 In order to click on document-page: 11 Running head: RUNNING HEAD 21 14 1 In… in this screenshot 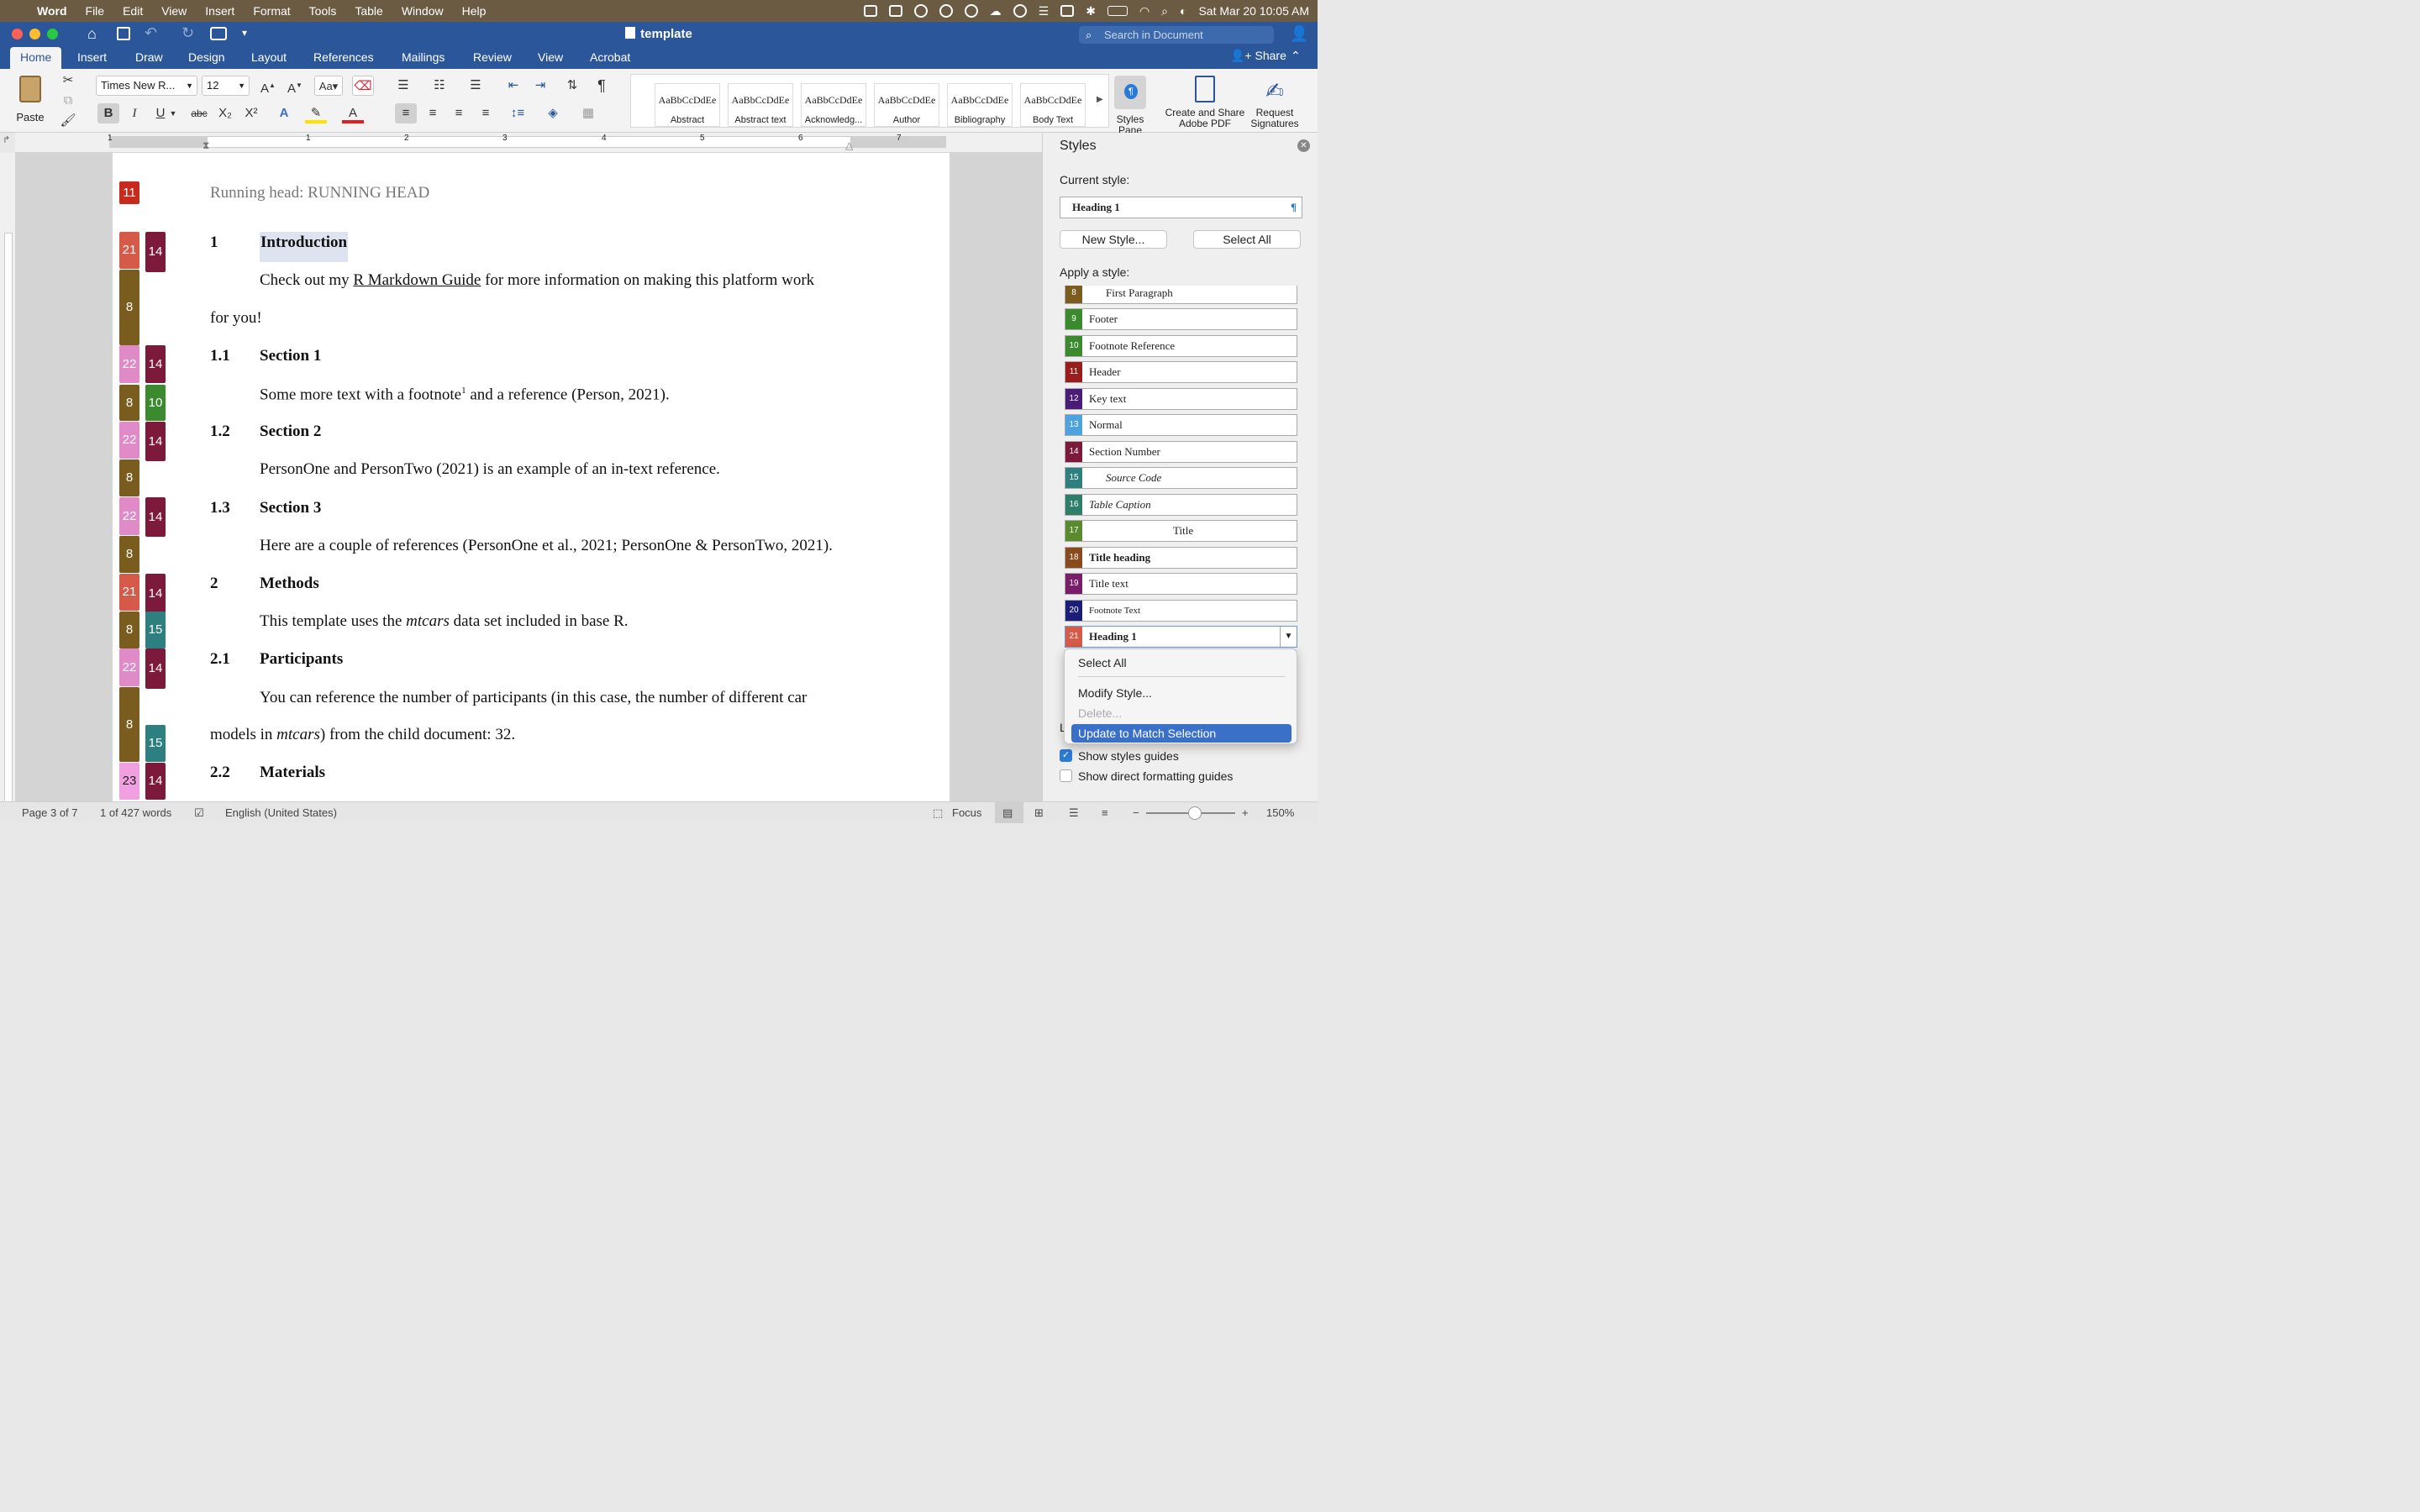, I will do `click(531, 477)`.